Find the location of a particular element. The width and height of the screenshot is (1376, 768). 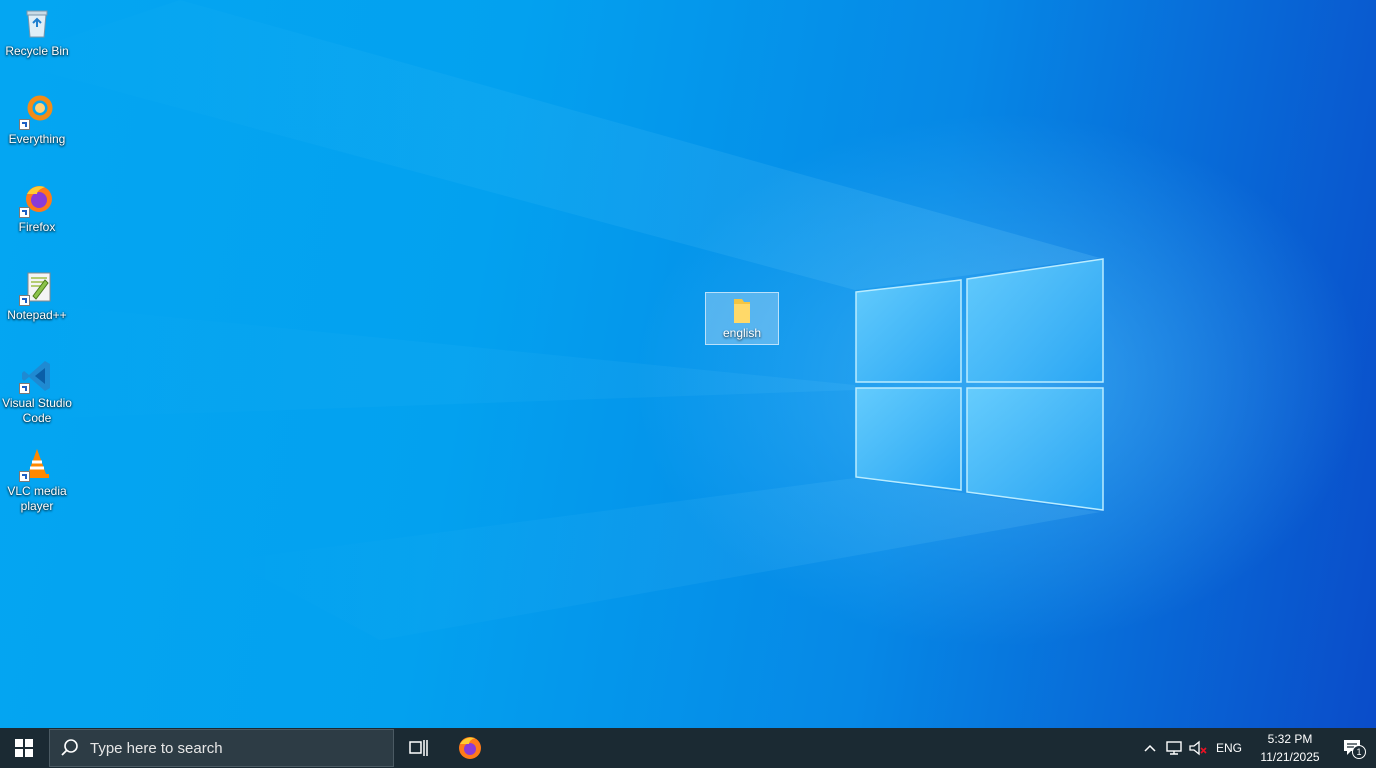

desktop-icon-recycle-bin: Recycle Bin is located at coordinates (37, 32).